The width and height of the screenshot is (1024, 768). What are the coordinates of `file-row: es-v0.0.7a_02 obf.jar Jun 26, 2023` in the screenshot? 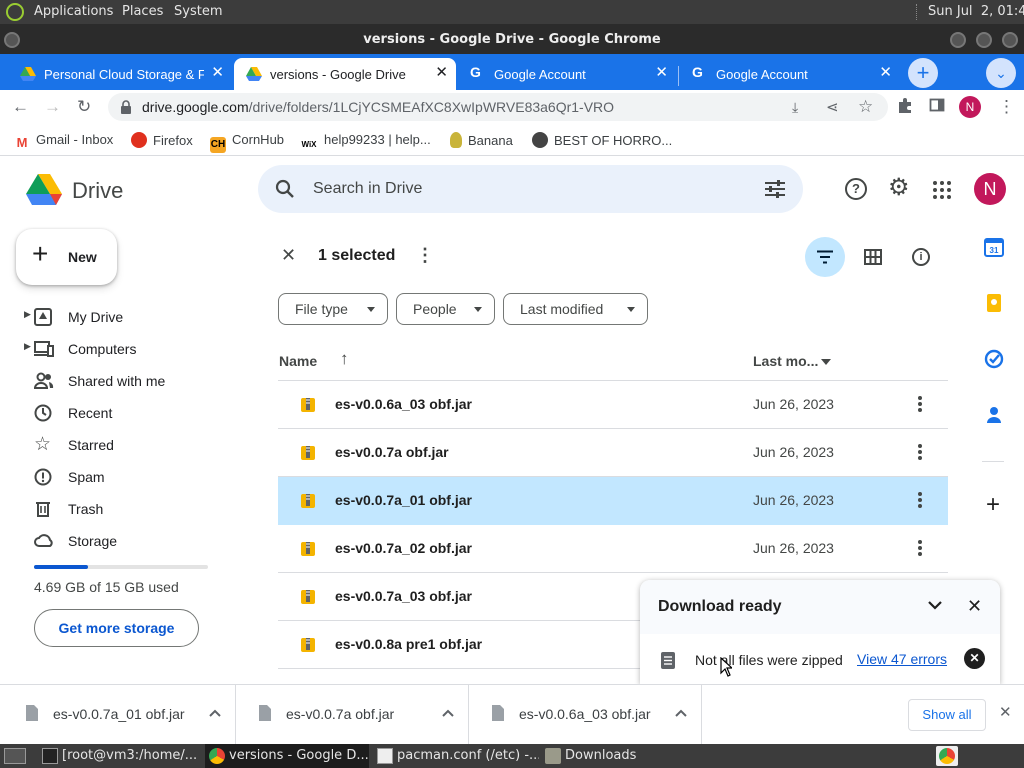 It's located at (613, 549).